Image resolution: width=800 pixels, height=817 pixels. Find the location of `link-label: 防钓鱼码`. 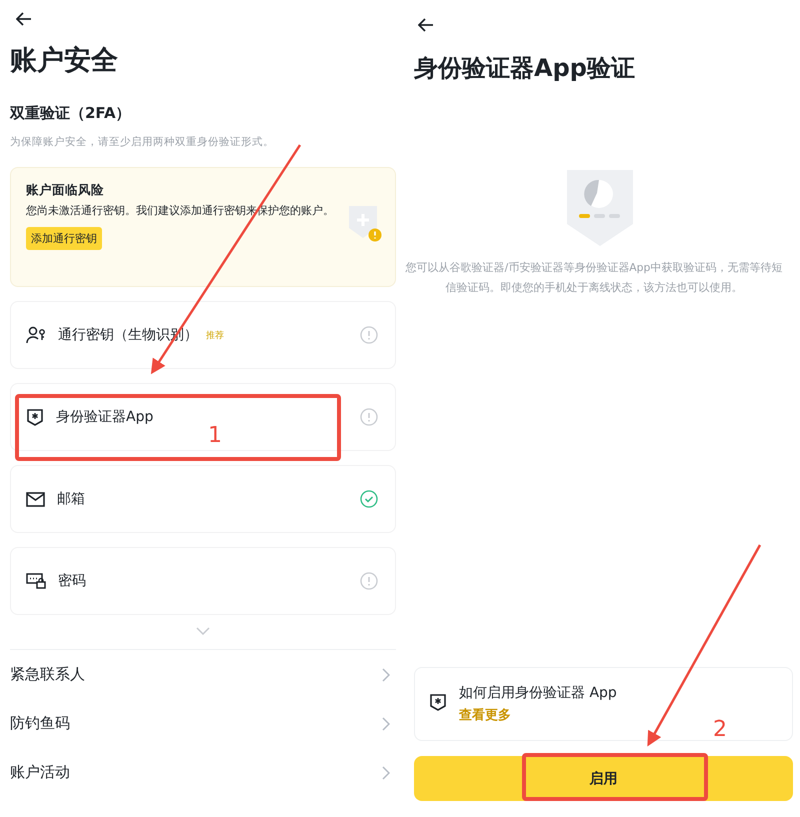

link-label: 防钓鱼码 is located at coordinates (40, 723).